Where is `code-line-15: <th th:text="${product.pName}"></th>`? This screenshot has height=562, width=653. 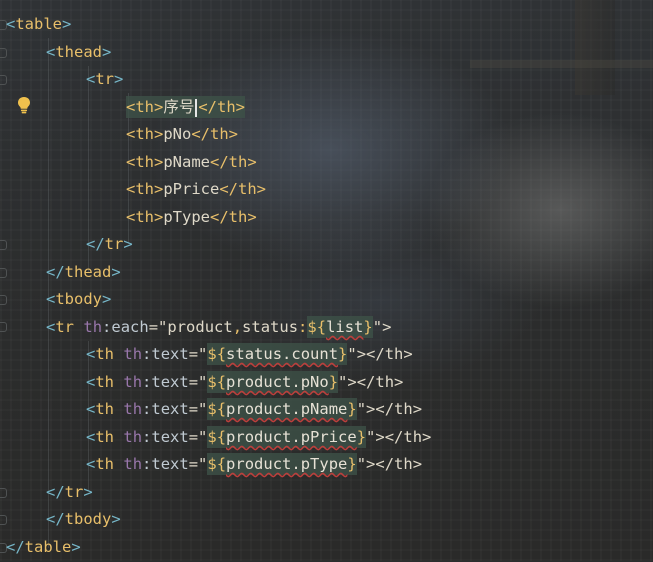 code-line-15: <th th:text="${product.pName}"></th> is located at coordinates (254, 410).